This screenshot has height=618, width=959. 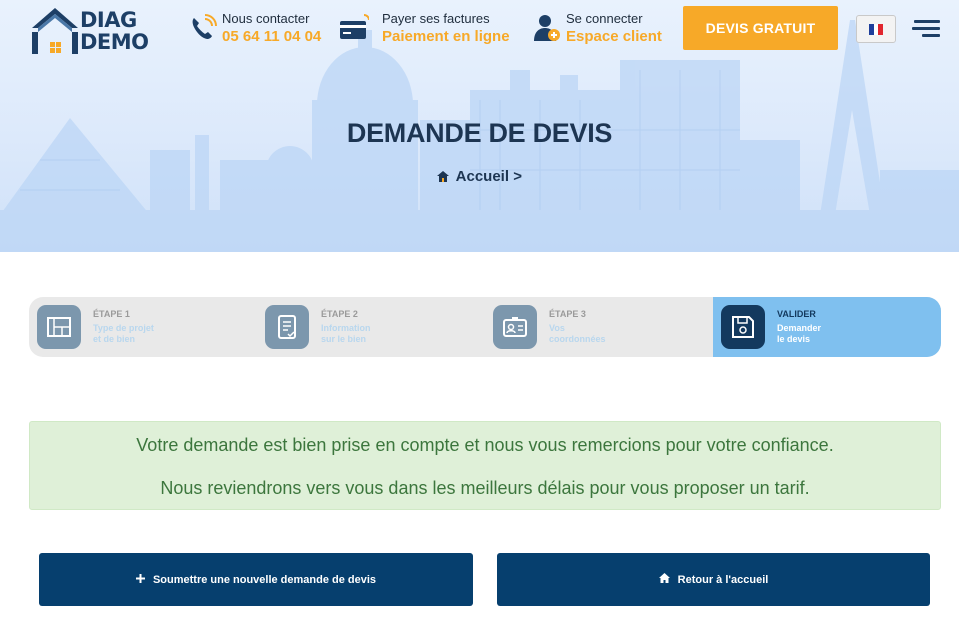 What do you see at coordinates (547, 28) in the screenshot?
I see `user-icon` at bounding box center [547, 28].